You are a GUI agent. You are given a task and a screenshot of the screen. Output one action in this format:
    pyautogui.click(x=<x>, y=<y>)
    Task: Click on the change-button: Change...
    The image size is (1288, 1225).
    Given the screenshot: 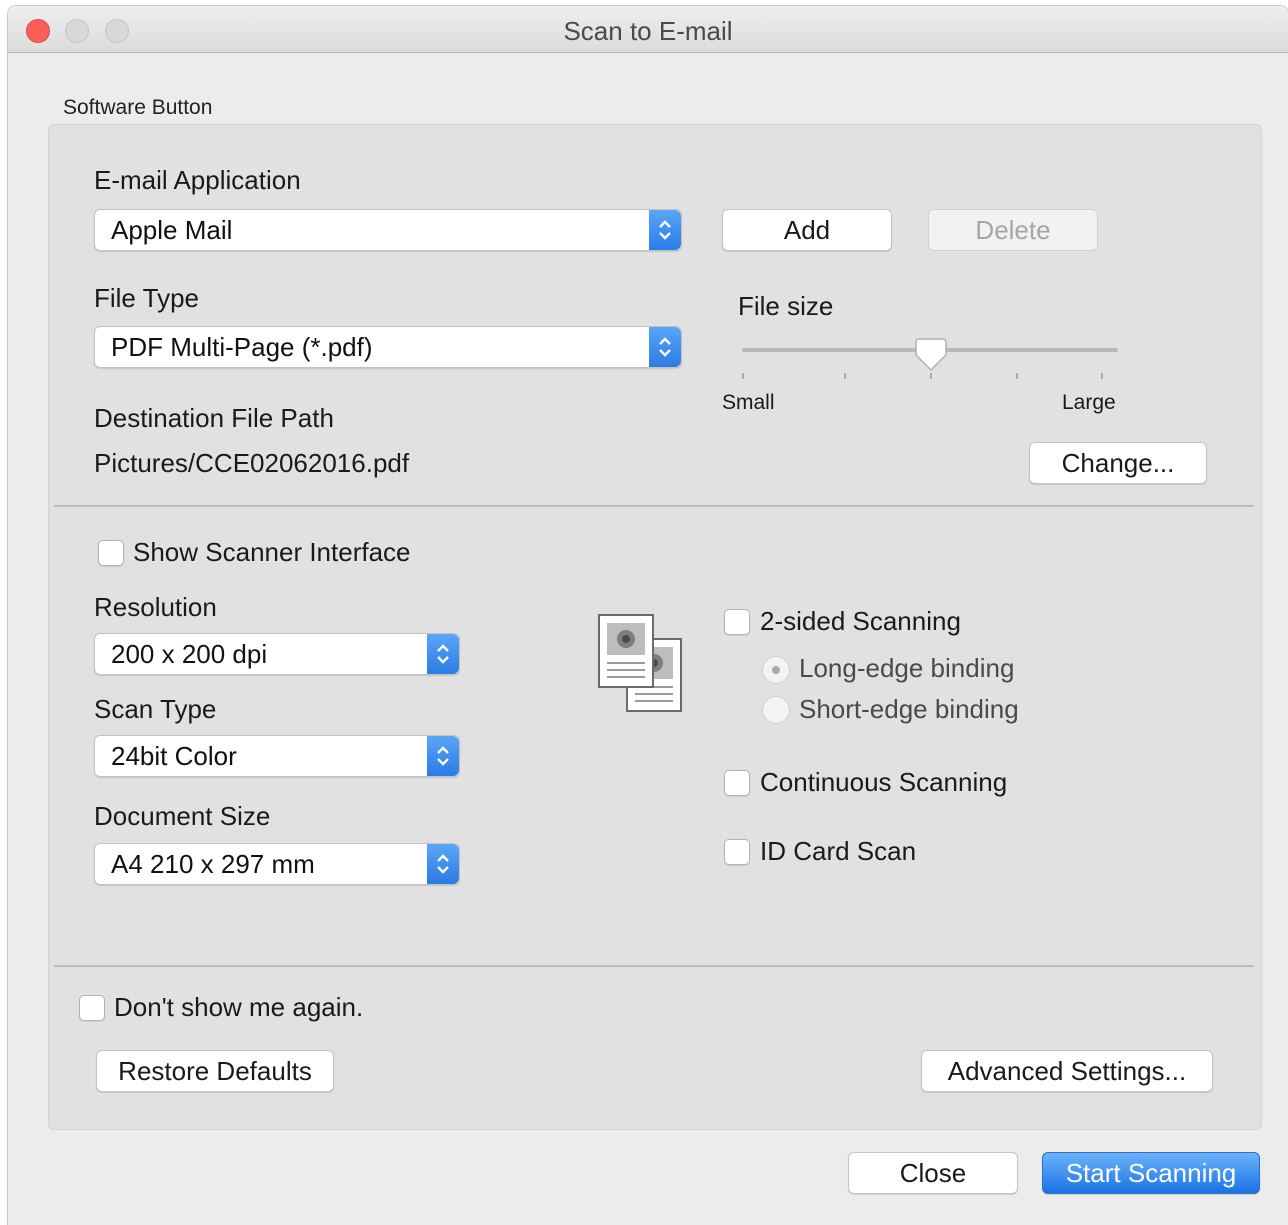 What is the action you would take?
    pyautogui.click(x=1118, y=463)
    